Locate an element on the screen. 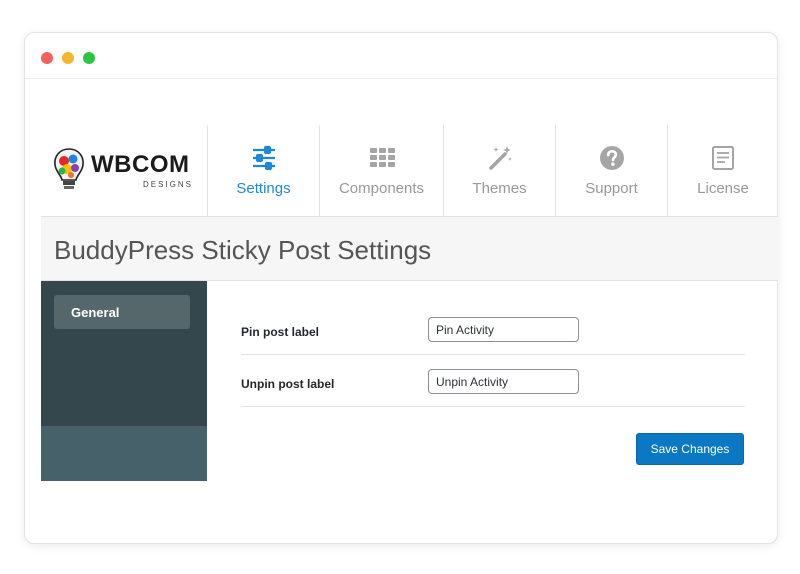  sidebar-footer is located at coordinates (124, 453).